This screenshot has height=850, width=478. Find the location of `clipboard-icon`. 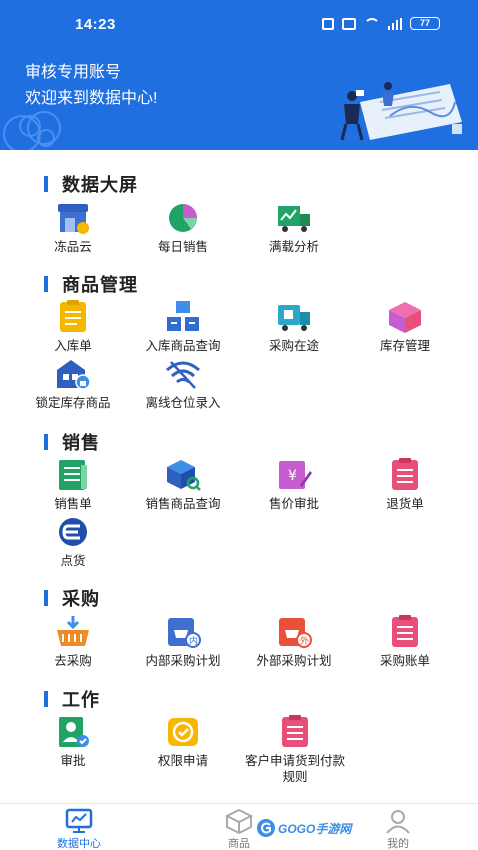

clipboard-icon is located at coordinates (73, 316).